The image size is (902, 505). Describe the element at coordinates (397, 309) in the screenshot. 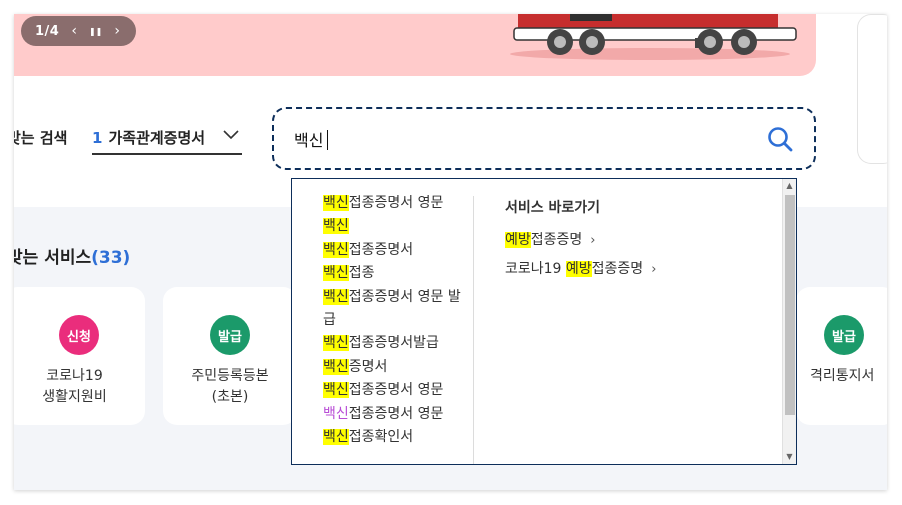

I see `suggestion-item: 백신접종증명서 영문 발급` at that location.